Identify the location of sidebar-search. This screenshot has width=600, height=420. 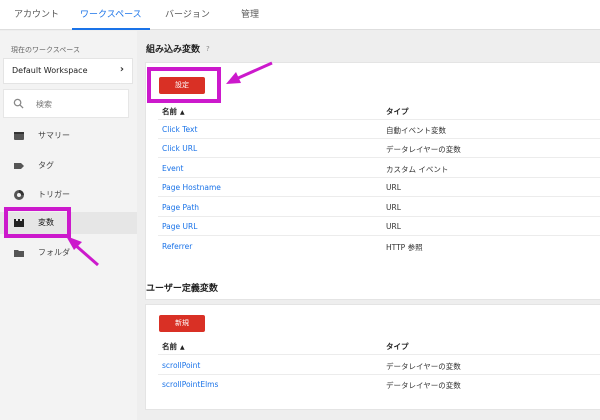
(66, 103).